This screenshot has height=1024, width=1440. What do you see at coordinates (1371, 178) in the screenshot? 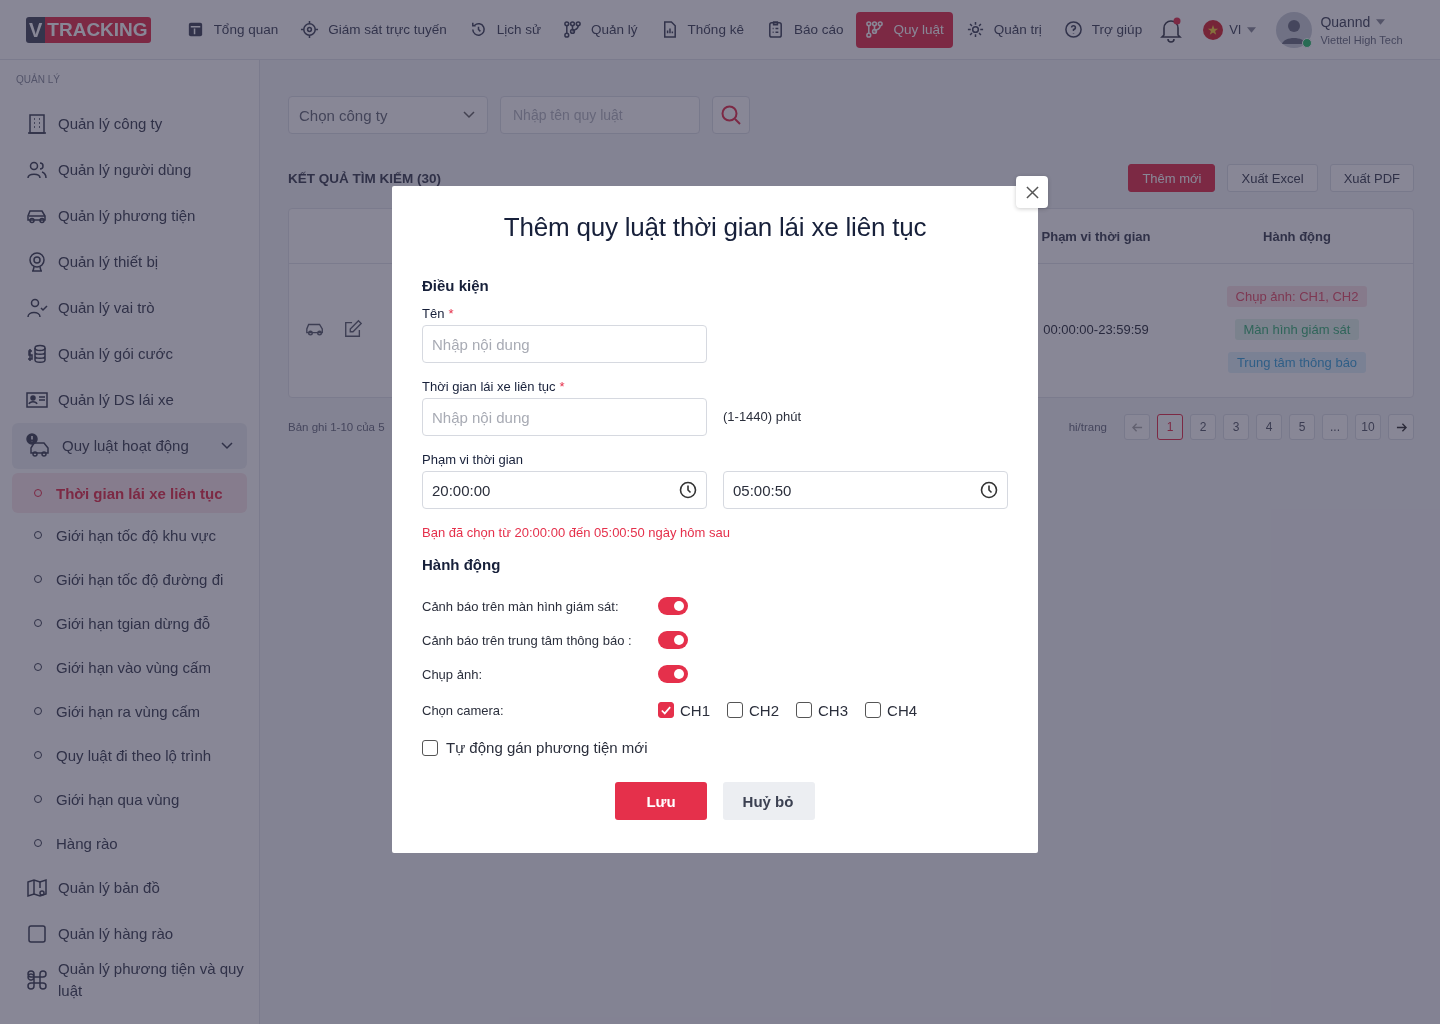
I see `toolbar-button: Xuất PDF` at bounding box center [1371, 178].